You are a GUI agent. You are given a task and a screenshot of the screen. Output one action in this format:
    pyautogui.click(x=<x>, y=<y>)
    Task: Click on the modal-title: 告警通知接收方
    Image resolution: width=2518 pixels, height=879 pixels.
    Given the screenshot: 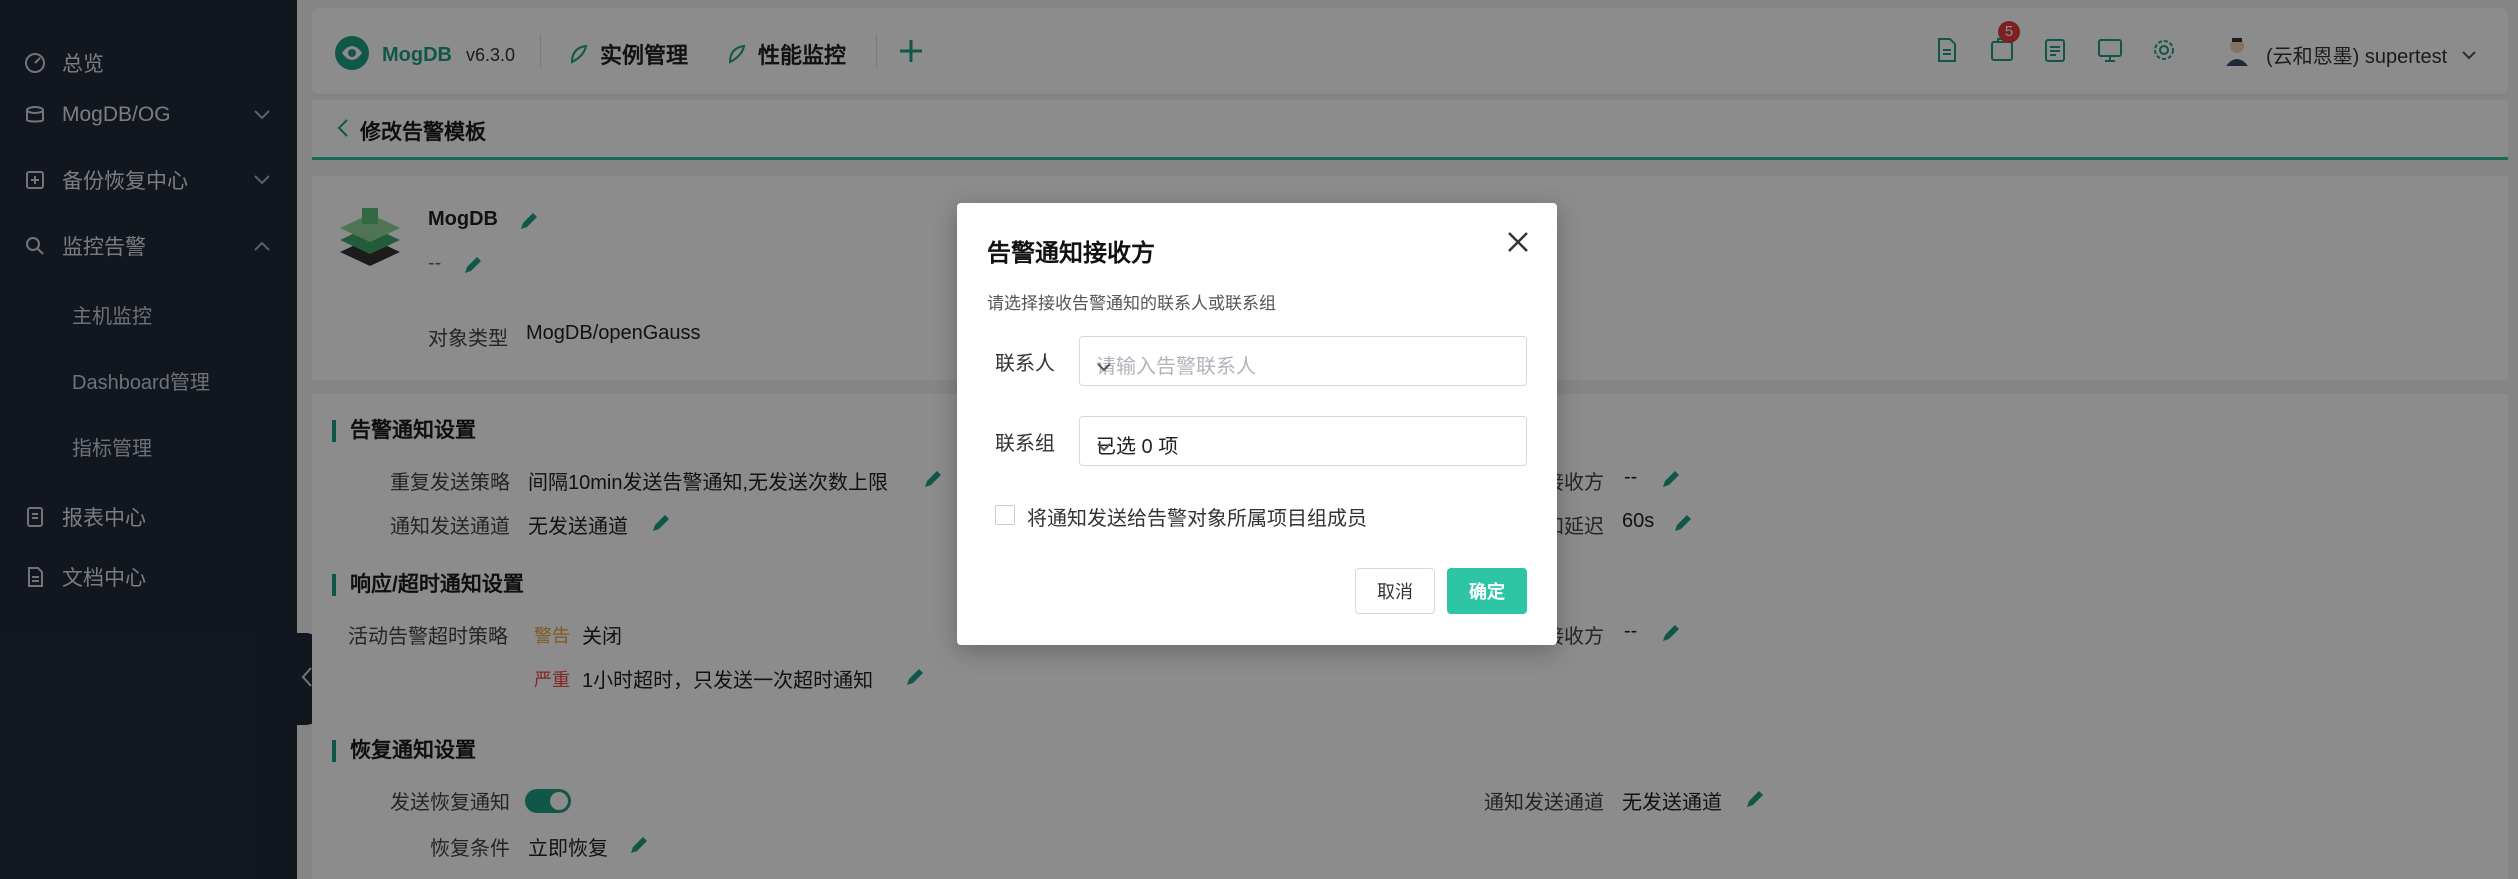 What is the action you would take?
    pyautogui.click(x=1071, y=253)
    